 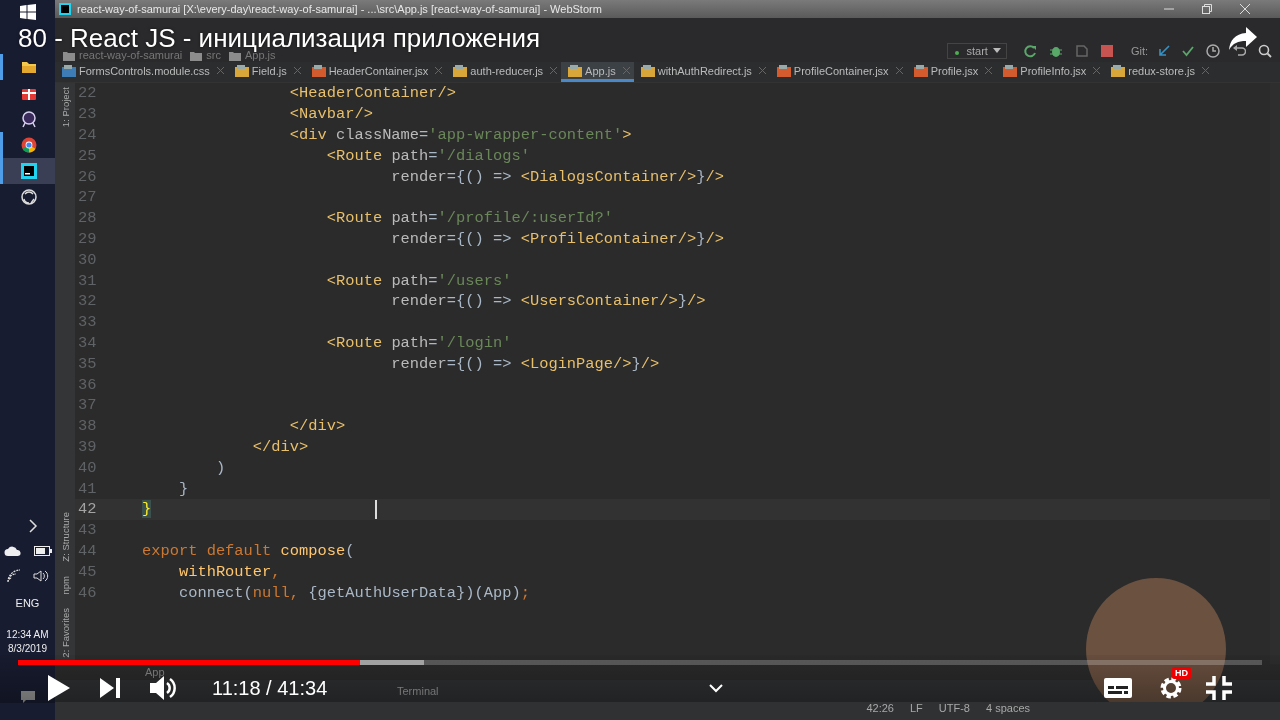 I want to click on caret-icon, so click(x=996, y=51).